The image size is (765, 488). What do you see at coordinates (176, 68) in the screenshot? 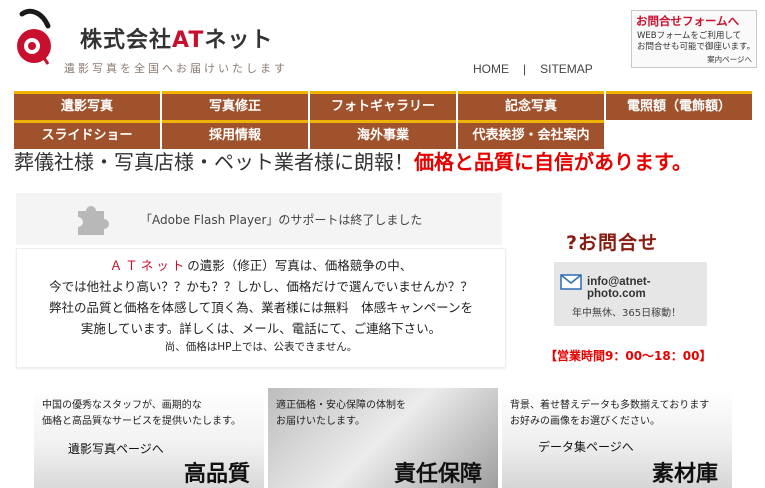
I see `tagline: 遺影写真を全国へお届けいたします` at bounding box center [176, 68].